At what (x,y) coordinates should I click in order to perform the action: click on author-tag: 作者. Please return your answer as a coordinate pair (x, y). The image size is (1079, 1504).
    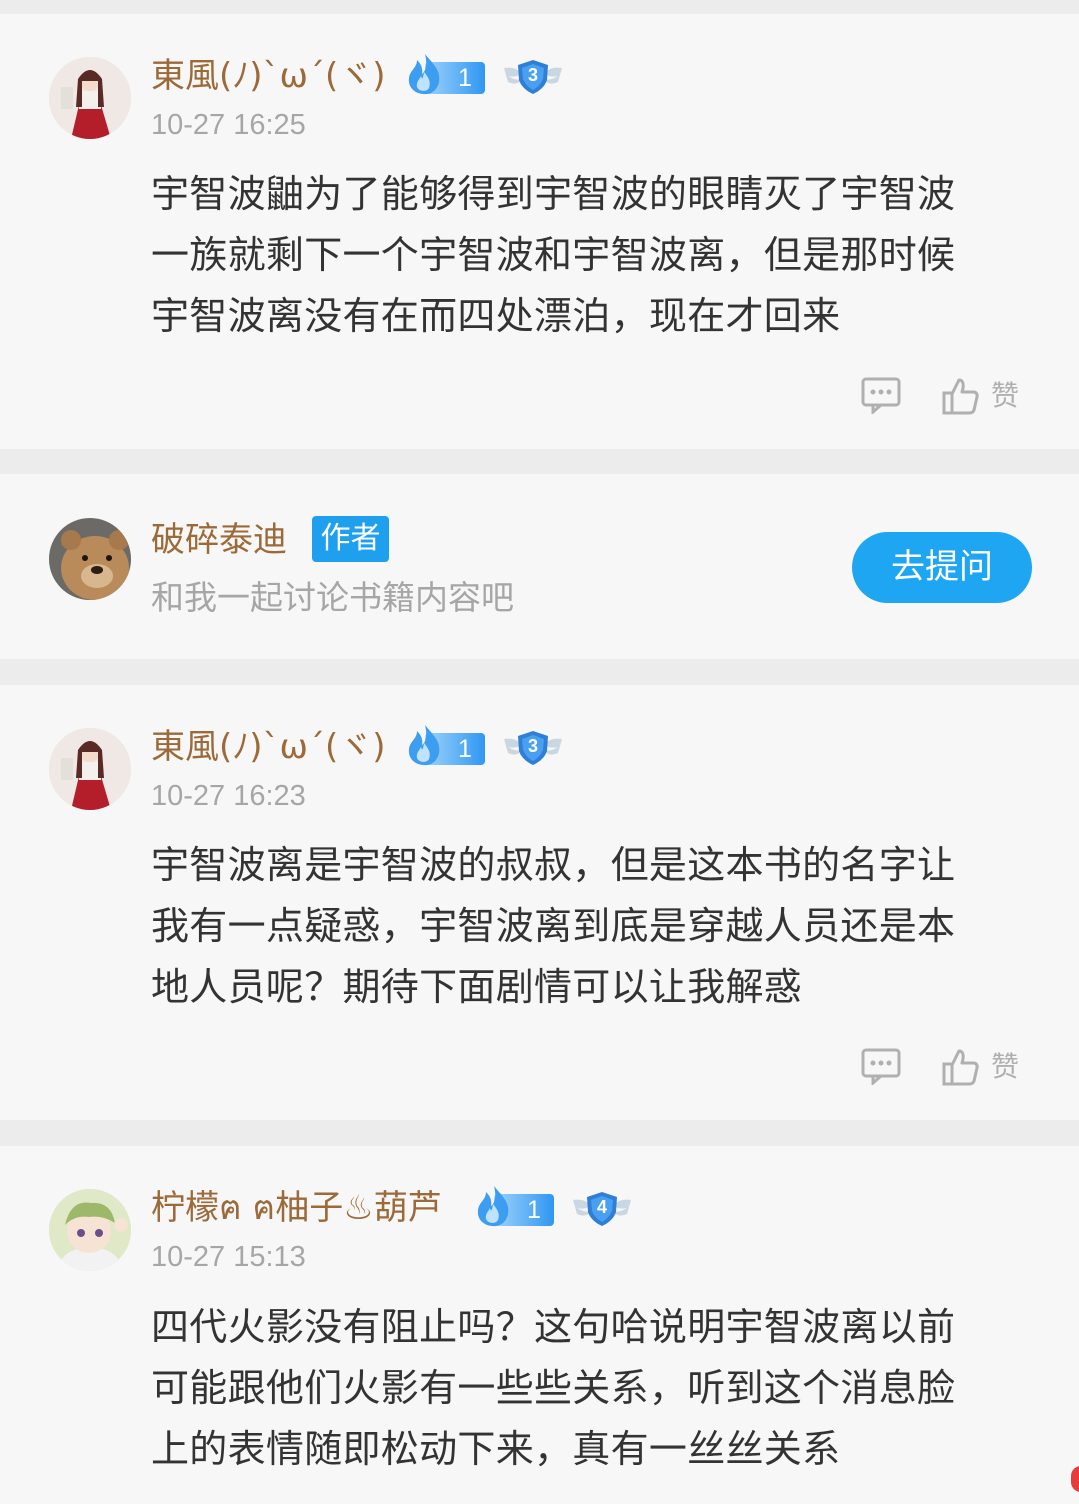
    Looking at the image, I should click on (350, 539).